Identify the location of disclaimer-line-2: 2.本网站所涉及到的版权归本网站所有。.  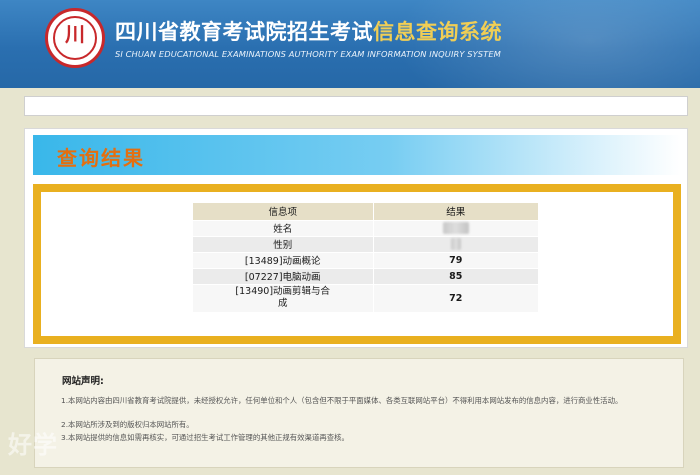
(127, 424).